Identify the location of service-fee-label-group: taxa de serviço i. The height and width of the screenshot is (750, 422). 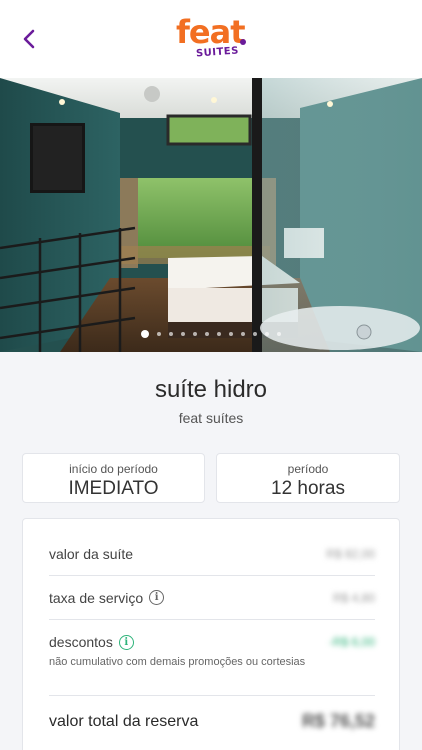
(107, 597).